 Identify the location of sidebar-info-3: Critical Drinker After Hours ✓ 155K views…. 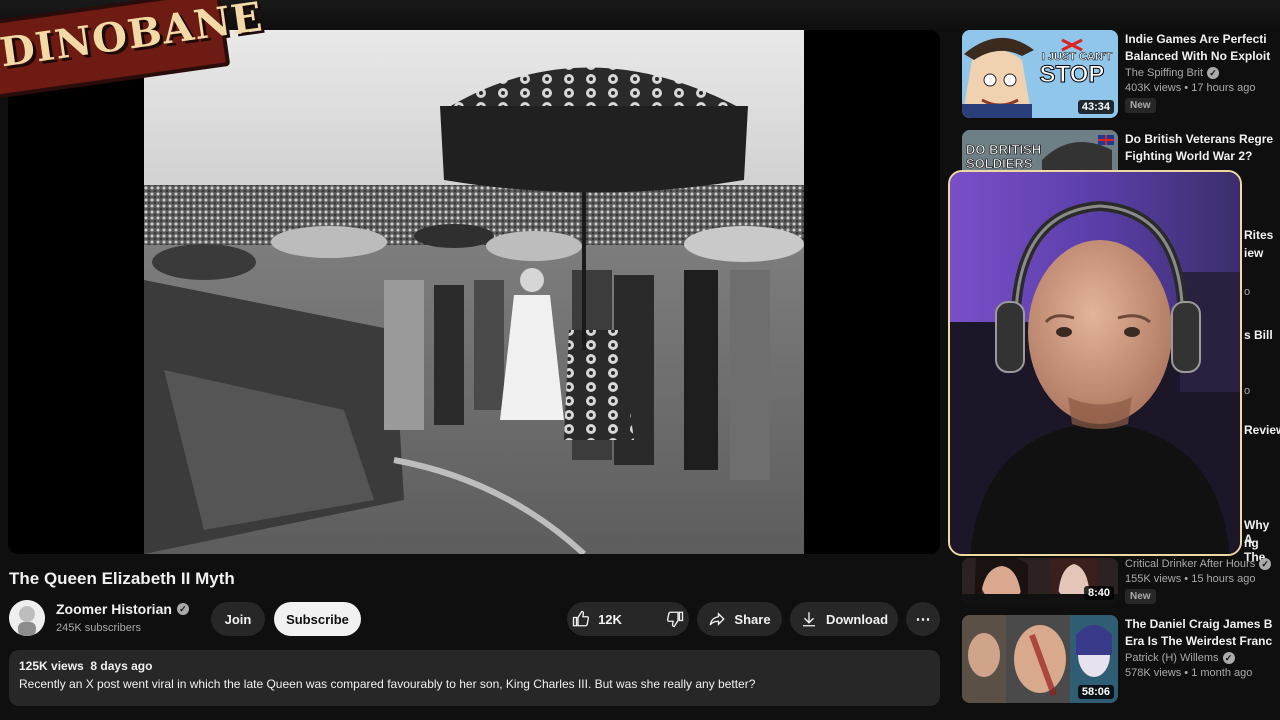
(1202, 580).